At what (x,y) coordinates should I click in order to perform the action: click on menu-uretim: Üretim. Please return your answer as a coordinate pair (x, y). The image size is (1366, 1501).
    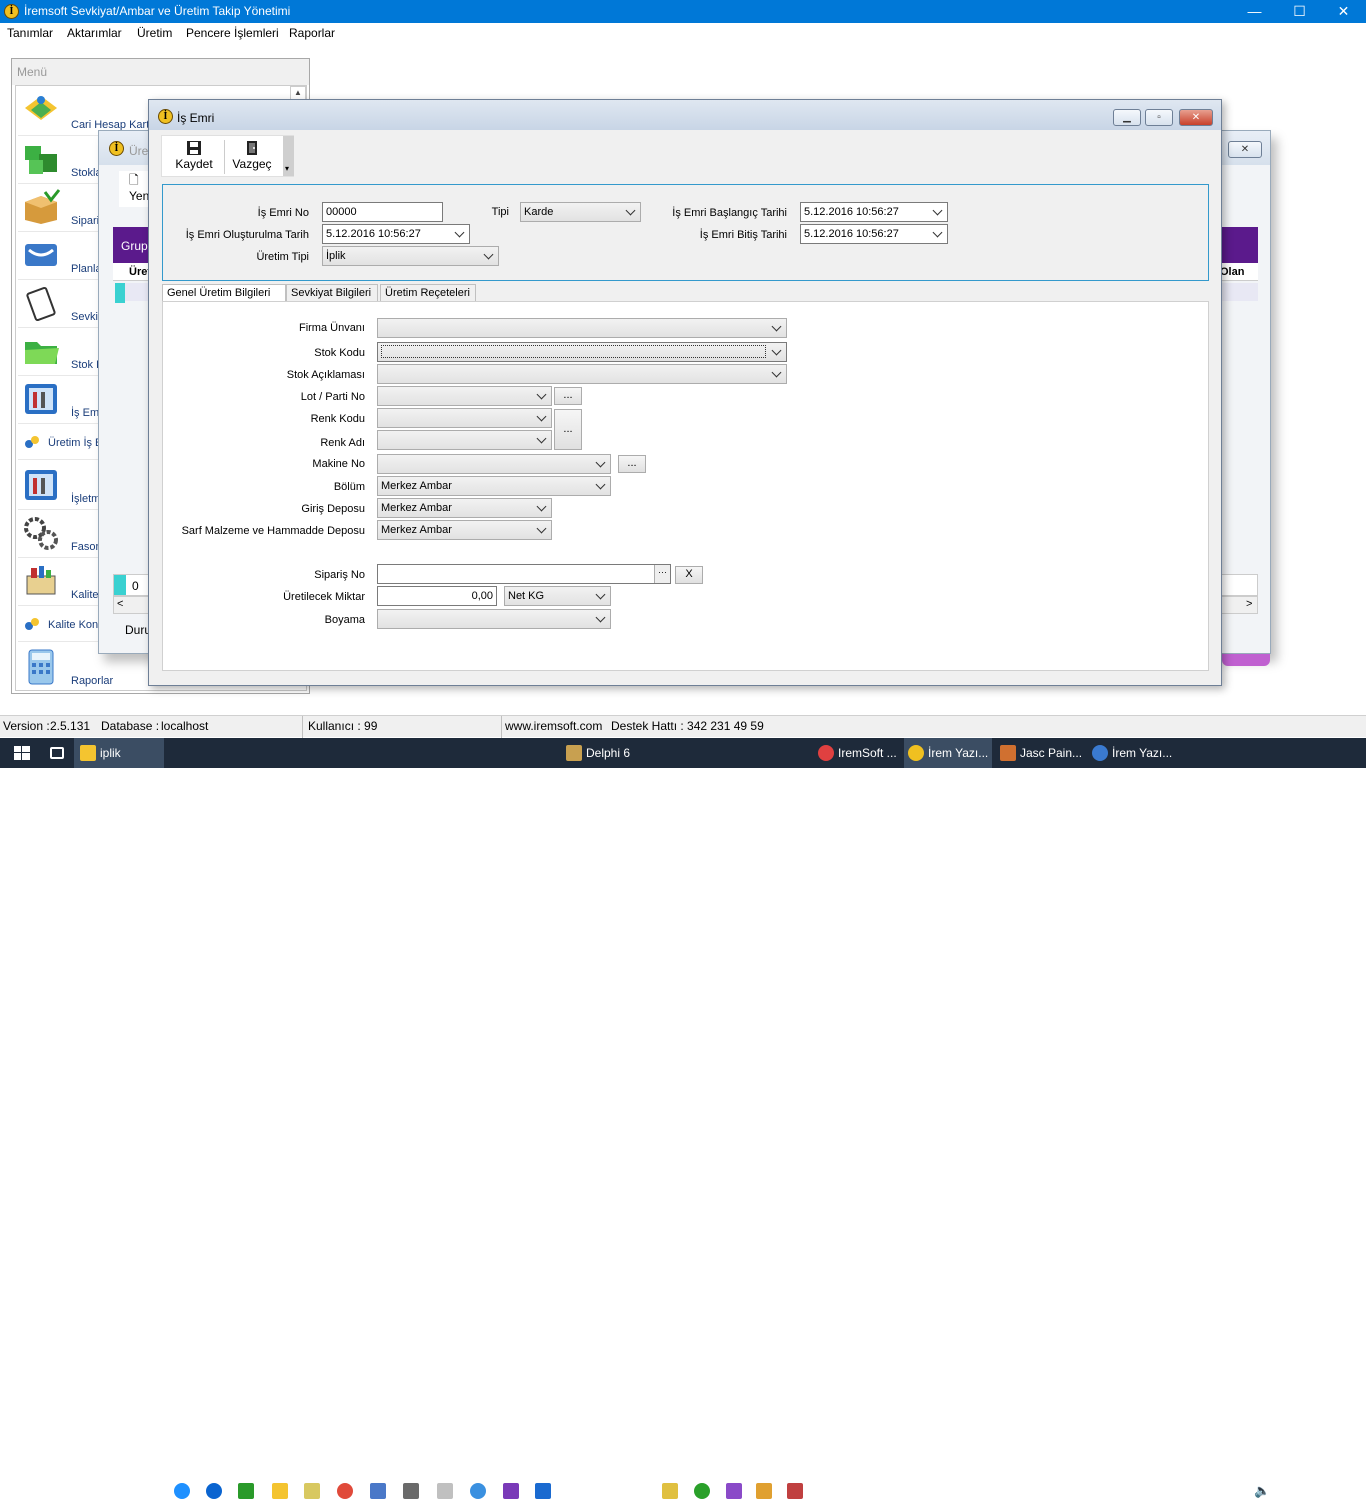
    Looking at the image, I should click on (154, 33).